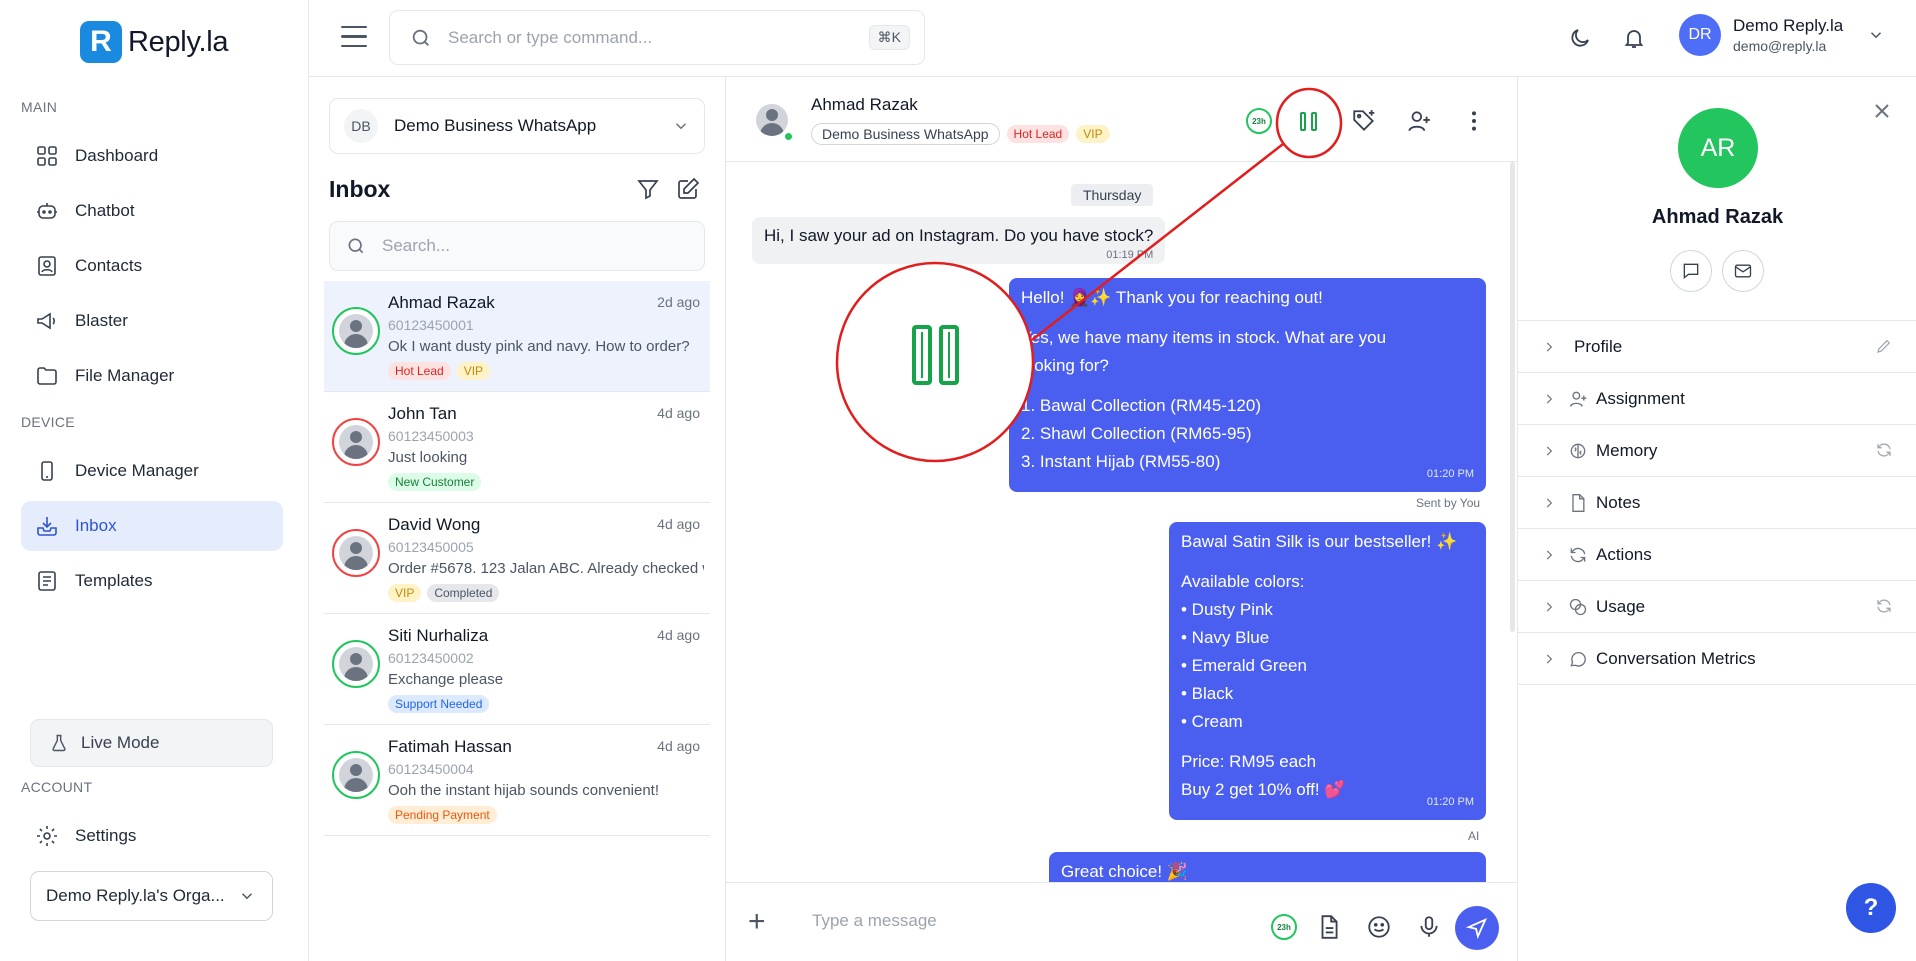 The width and height of the screenshot is (1916, 961). I want to click on conversation-phone: 60123450002, so click(431, 658).